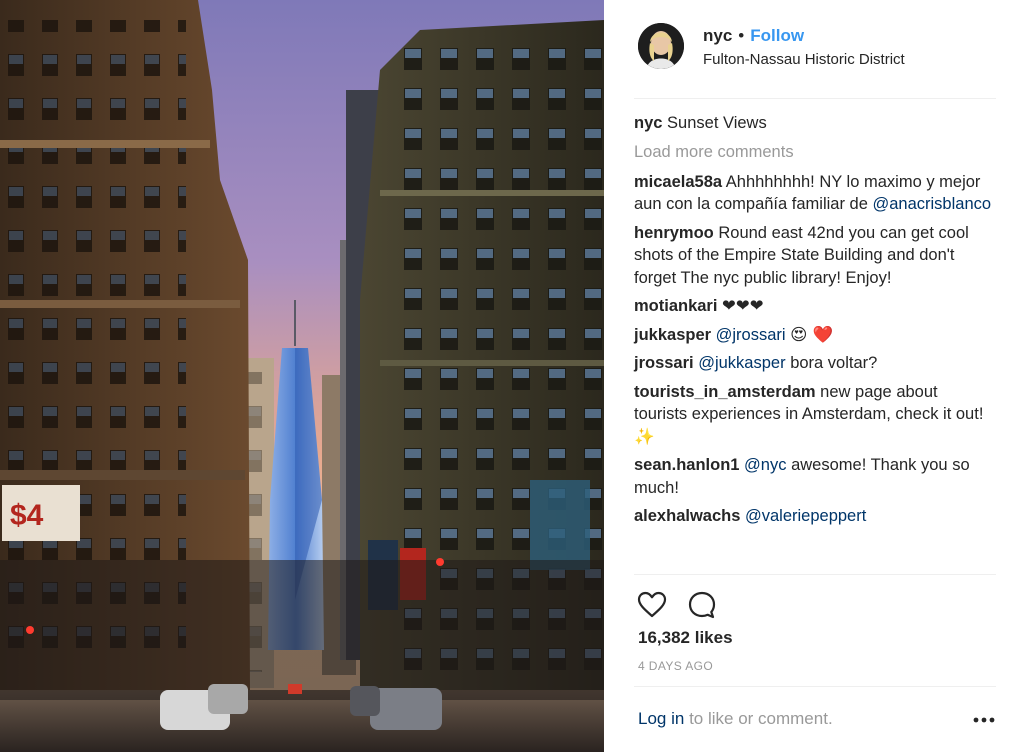 The image size is (1024, 753). Describe the element at coordinates (648, 123) in the screenshot. I see `caption-username: nyc` at that location.